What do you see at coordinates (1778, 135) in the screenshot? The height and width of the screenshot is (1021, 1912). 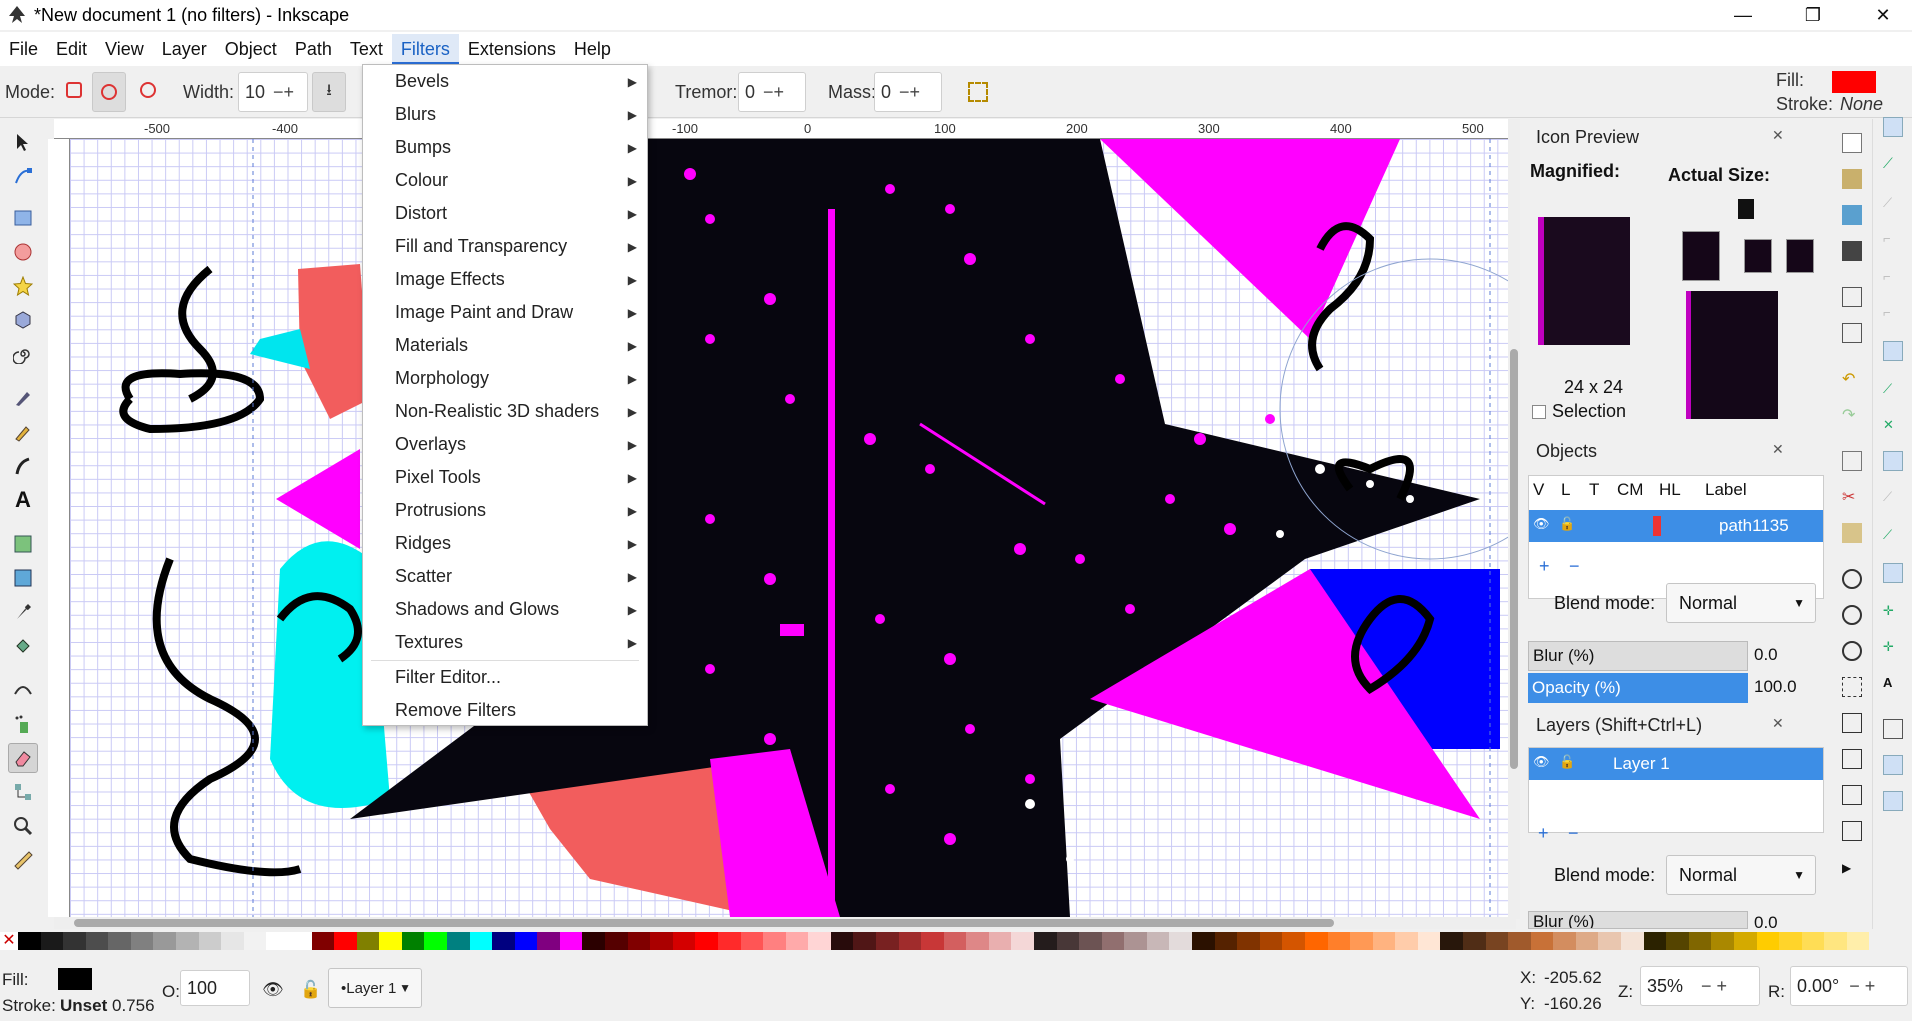 I see `close-icon: ✕` at bounding box center [1778, 135].